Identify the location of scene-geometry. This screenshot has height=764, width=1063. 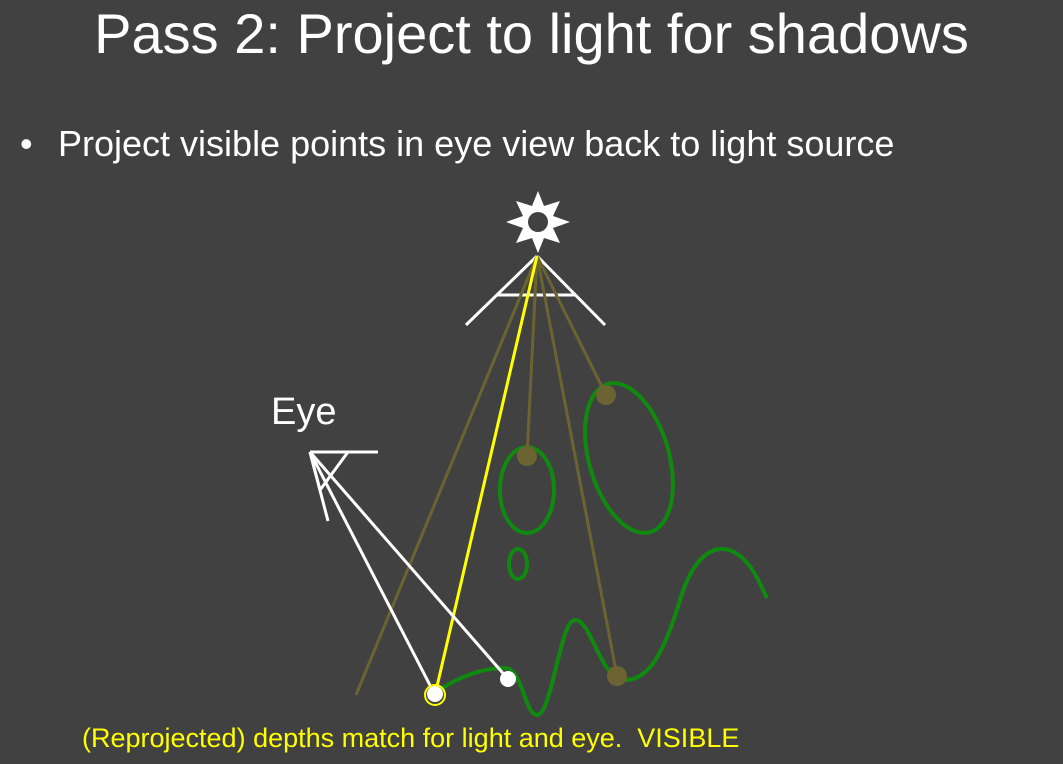
(601, 549).